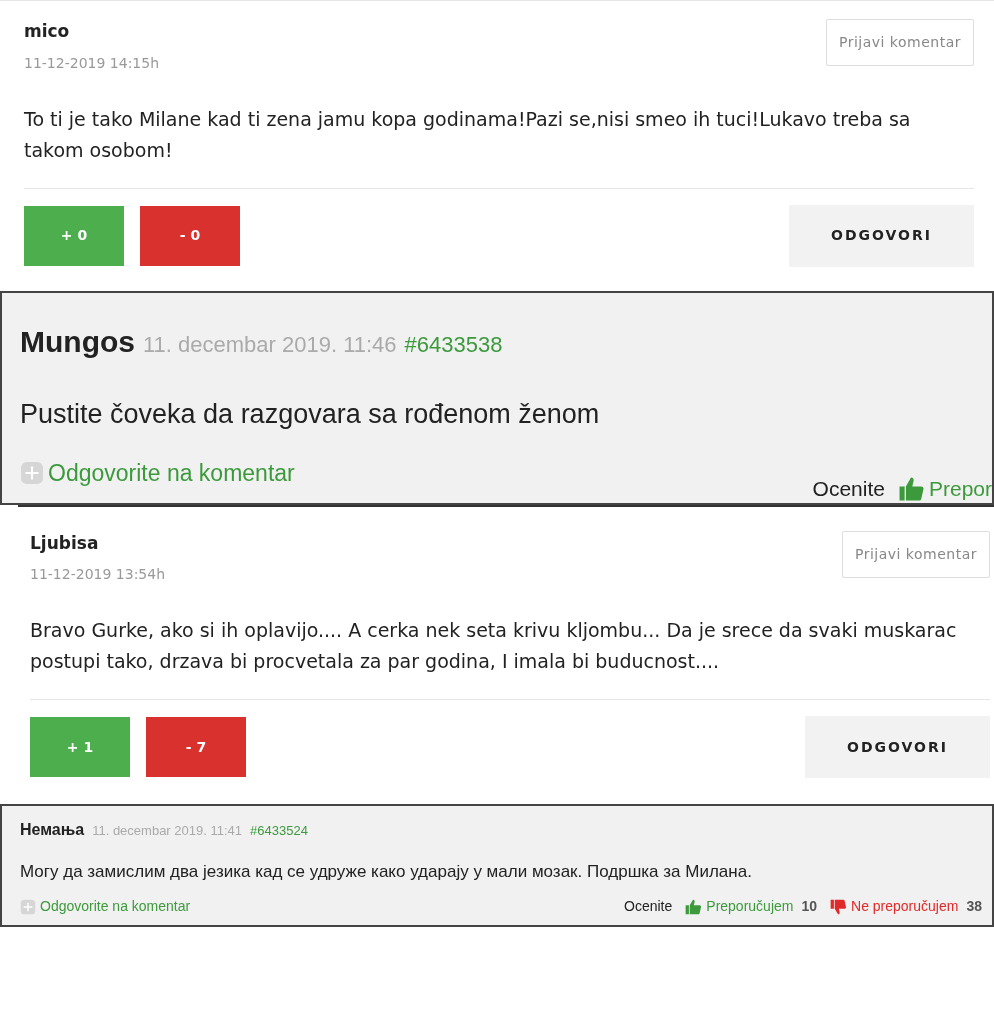 This screenshot has height=1024, width=994. Describe the element at coordinates (47, 31) in the screenshot. I see `author-name: mico` at that location.